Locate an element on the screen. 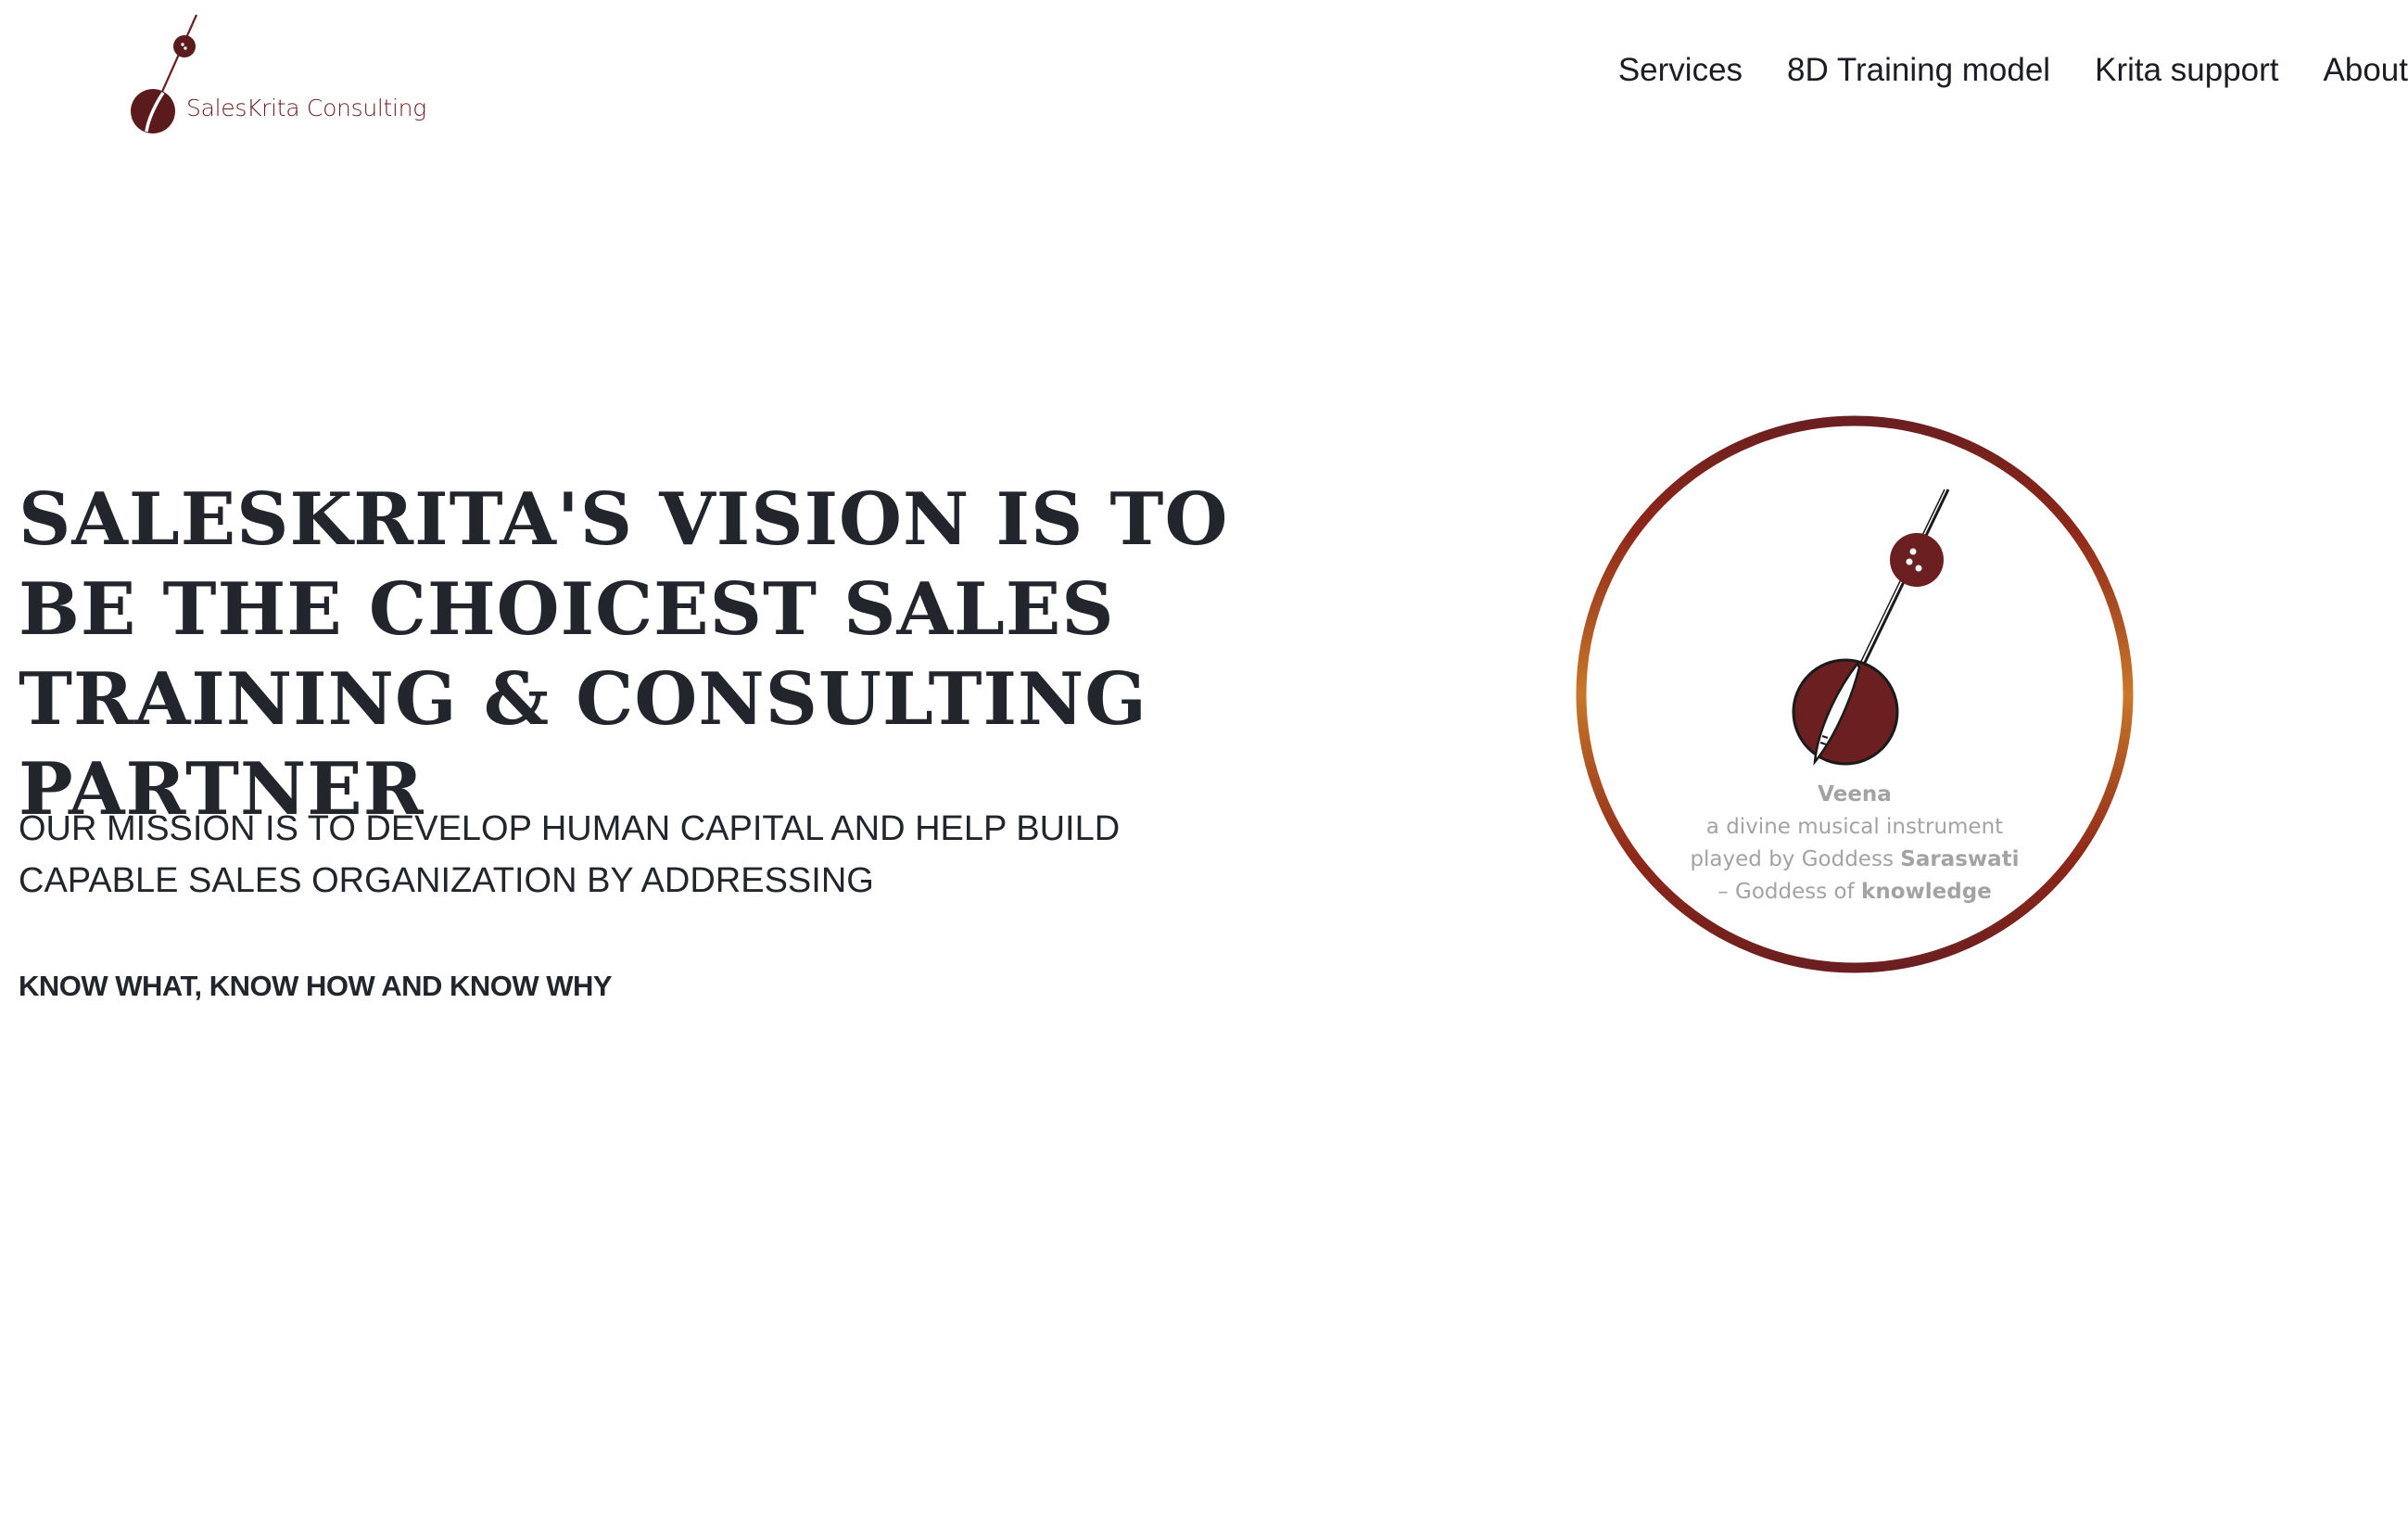 The image size is (2408, 1524). nav-item-krita-support: Krita support is located at coordinates (2186, 70).